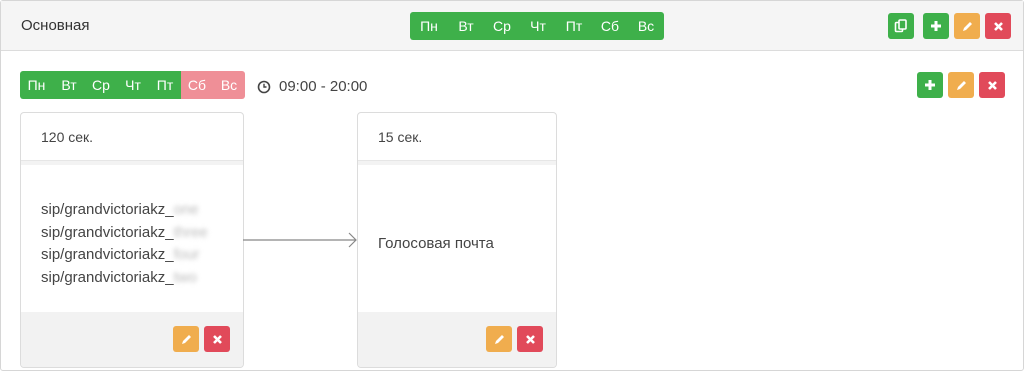  I want to click on header-days-group: Пн Вт Ср Чт Пт Сб Вс, so click(537, 26).